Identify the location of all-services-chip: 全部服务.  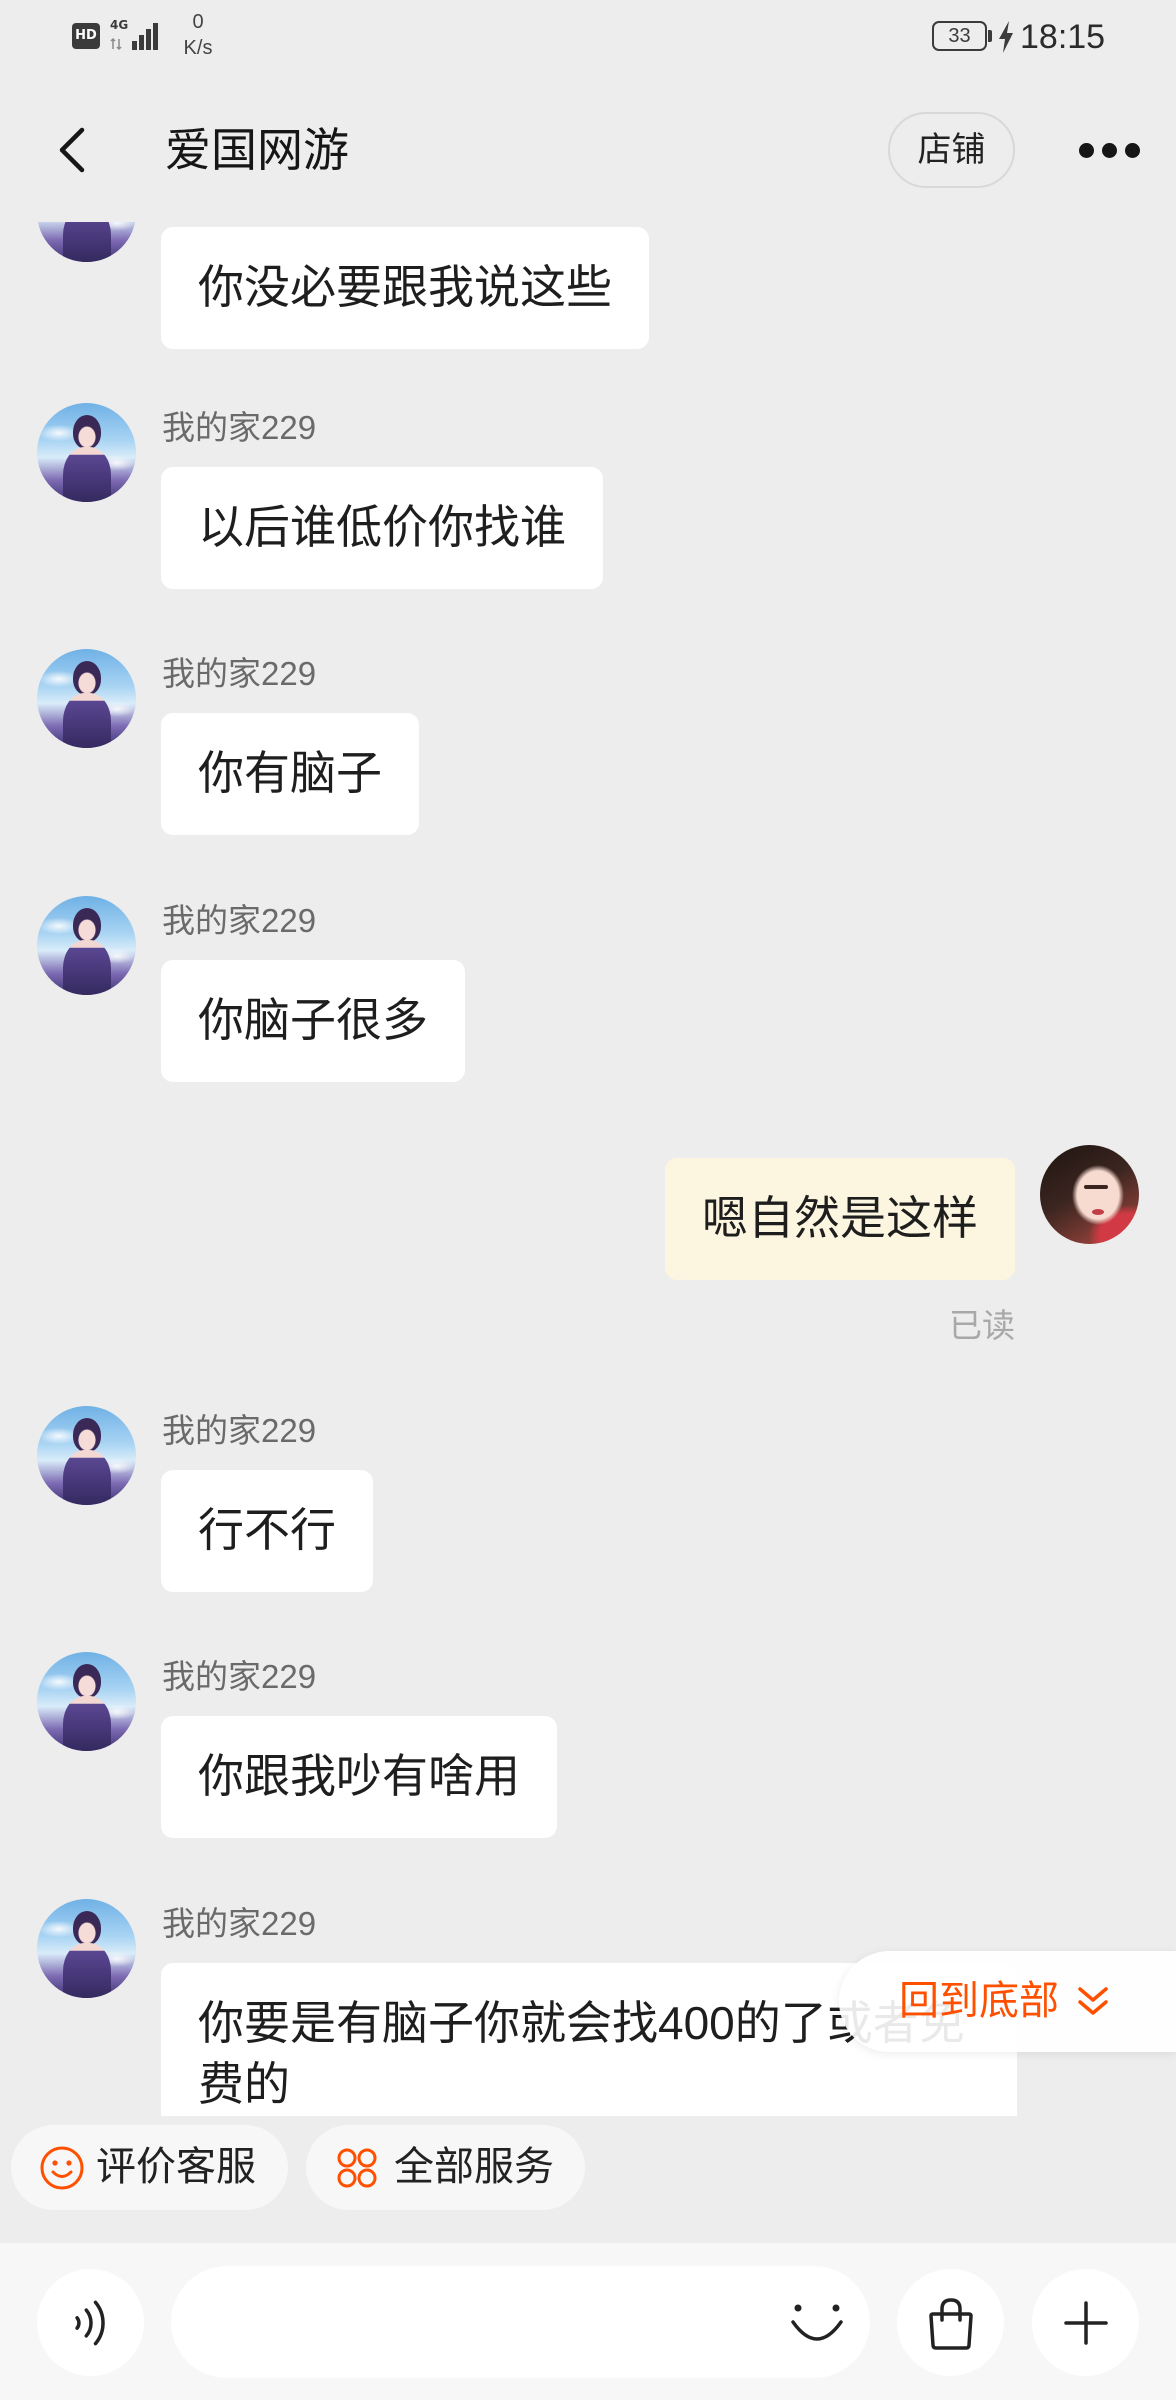
(445, 2167).